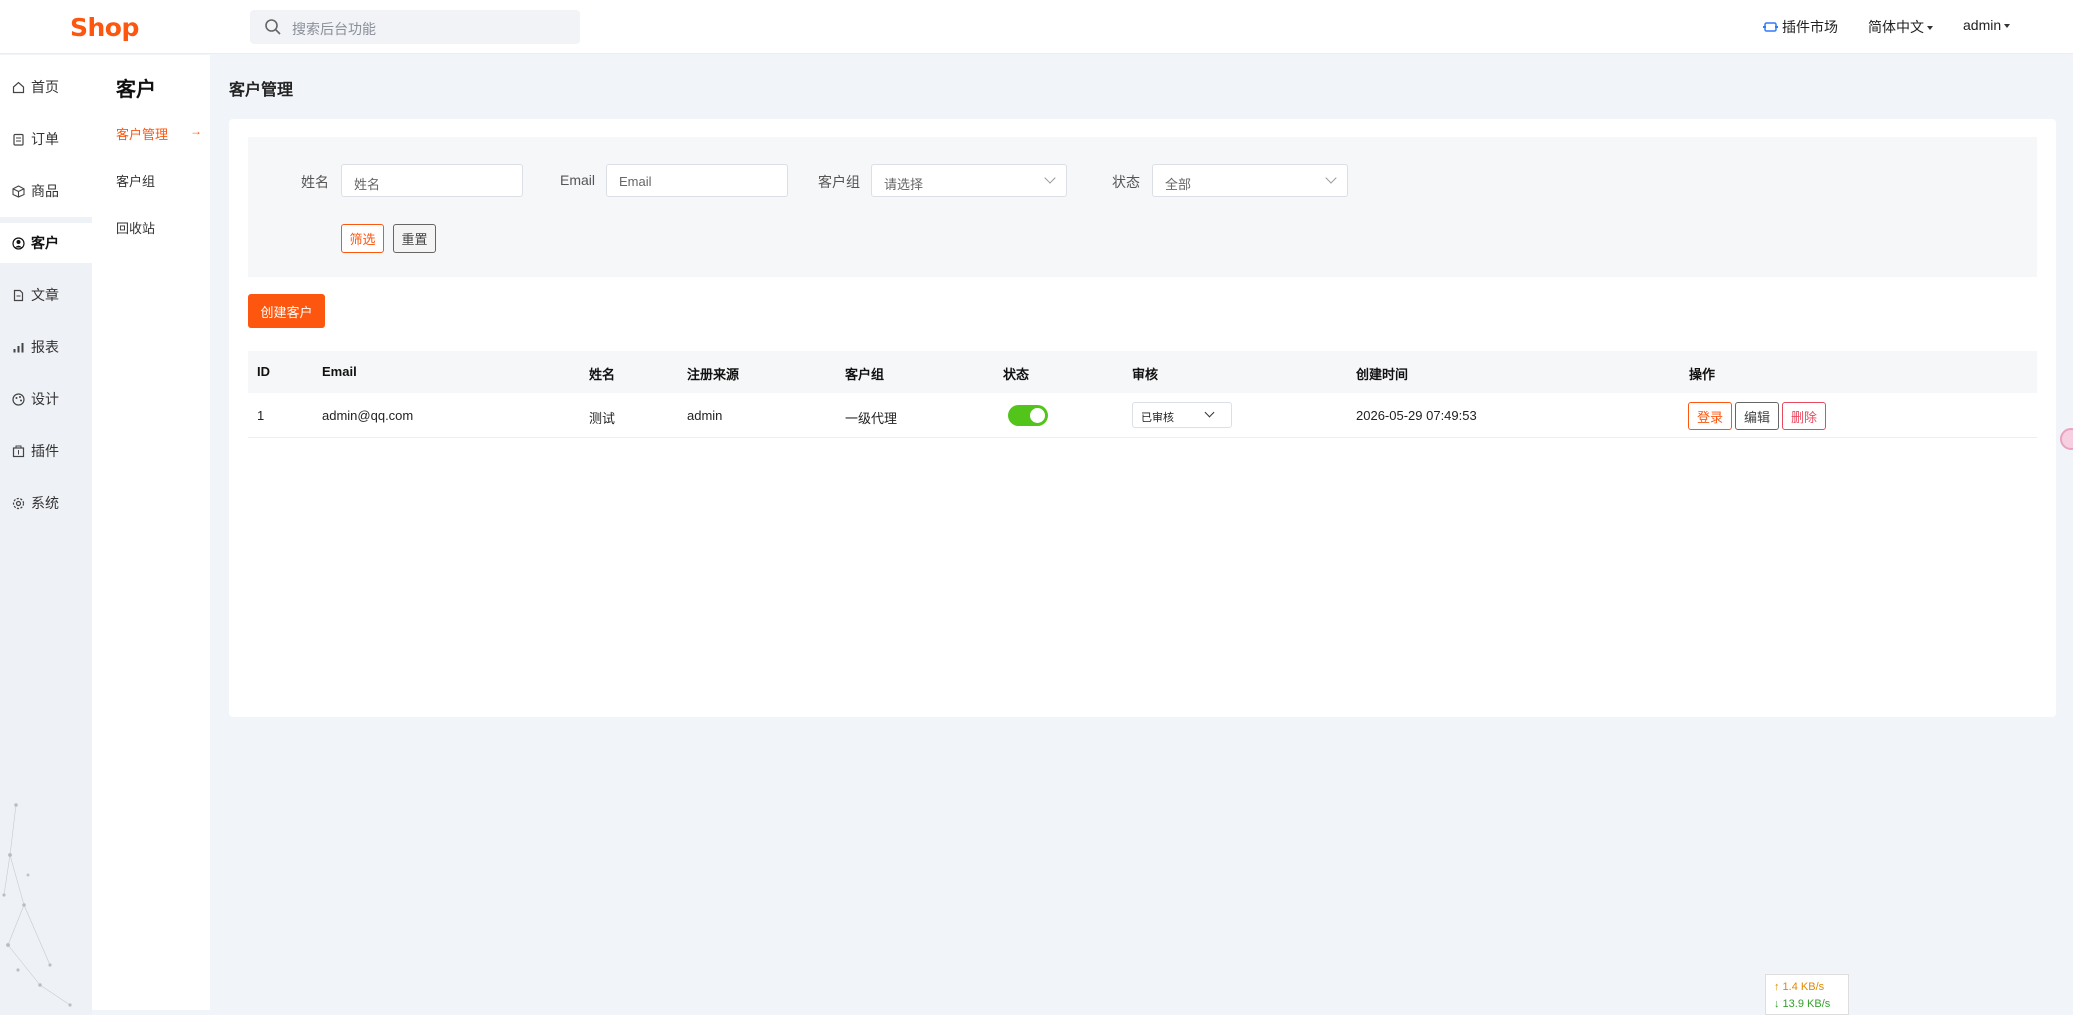 The height and width of the screenshot is (1015, 2073). I want to click on rail-item-customers: 客户, so click(46, 243).